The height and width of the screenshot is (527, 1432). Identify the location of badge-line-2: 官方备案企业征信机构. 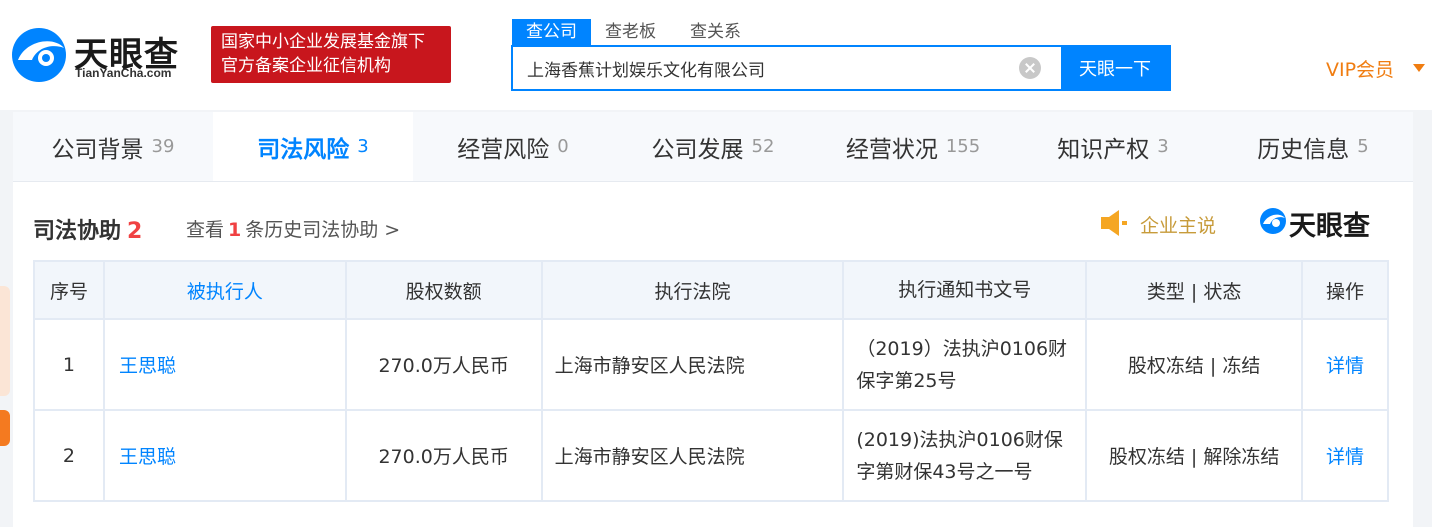
(306, 66).